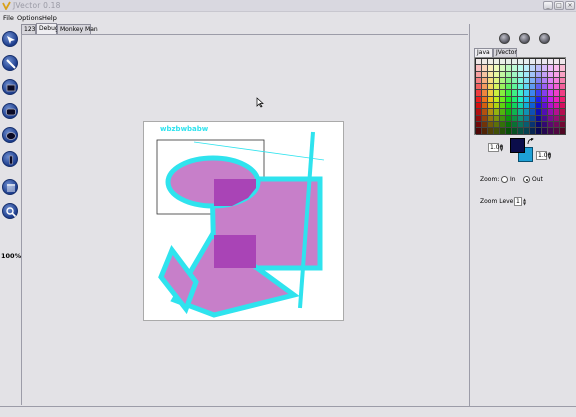 The height and width of the screenshot is (417, 576). Describe the element at coordinates (517, 145) in the screenshot. I see `foreground-color-swatch` at that location.